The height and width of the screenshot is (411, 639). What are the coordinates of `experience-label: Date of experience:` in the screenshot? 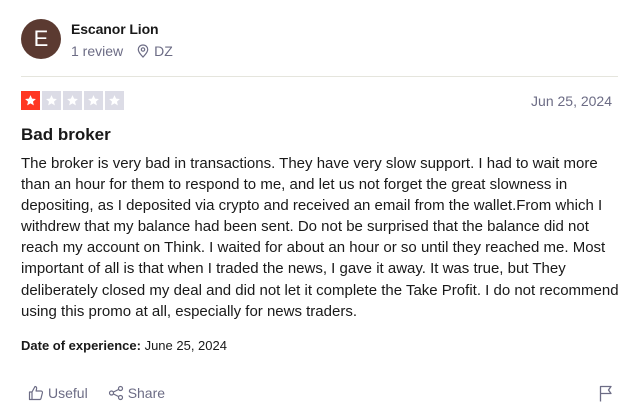 It's located at (81, 345).